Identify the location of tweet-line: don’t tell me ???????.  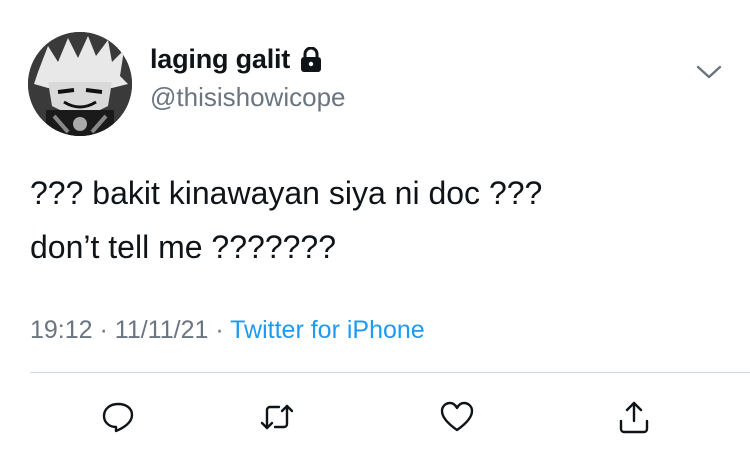
(183, 247).